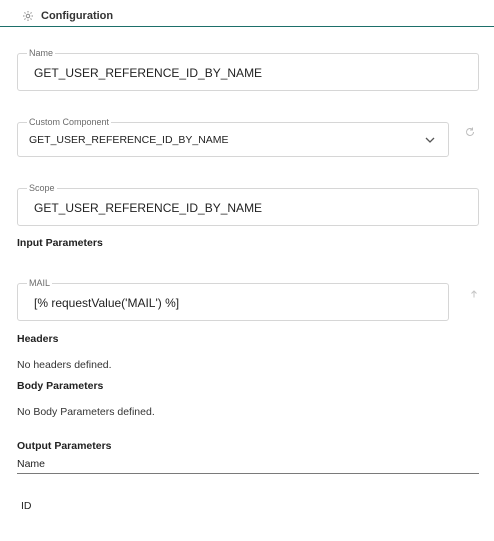 This screenshot has width=494, height=541. I want to click on output-parameters-heading: Output Parameters, so click(64, 446).